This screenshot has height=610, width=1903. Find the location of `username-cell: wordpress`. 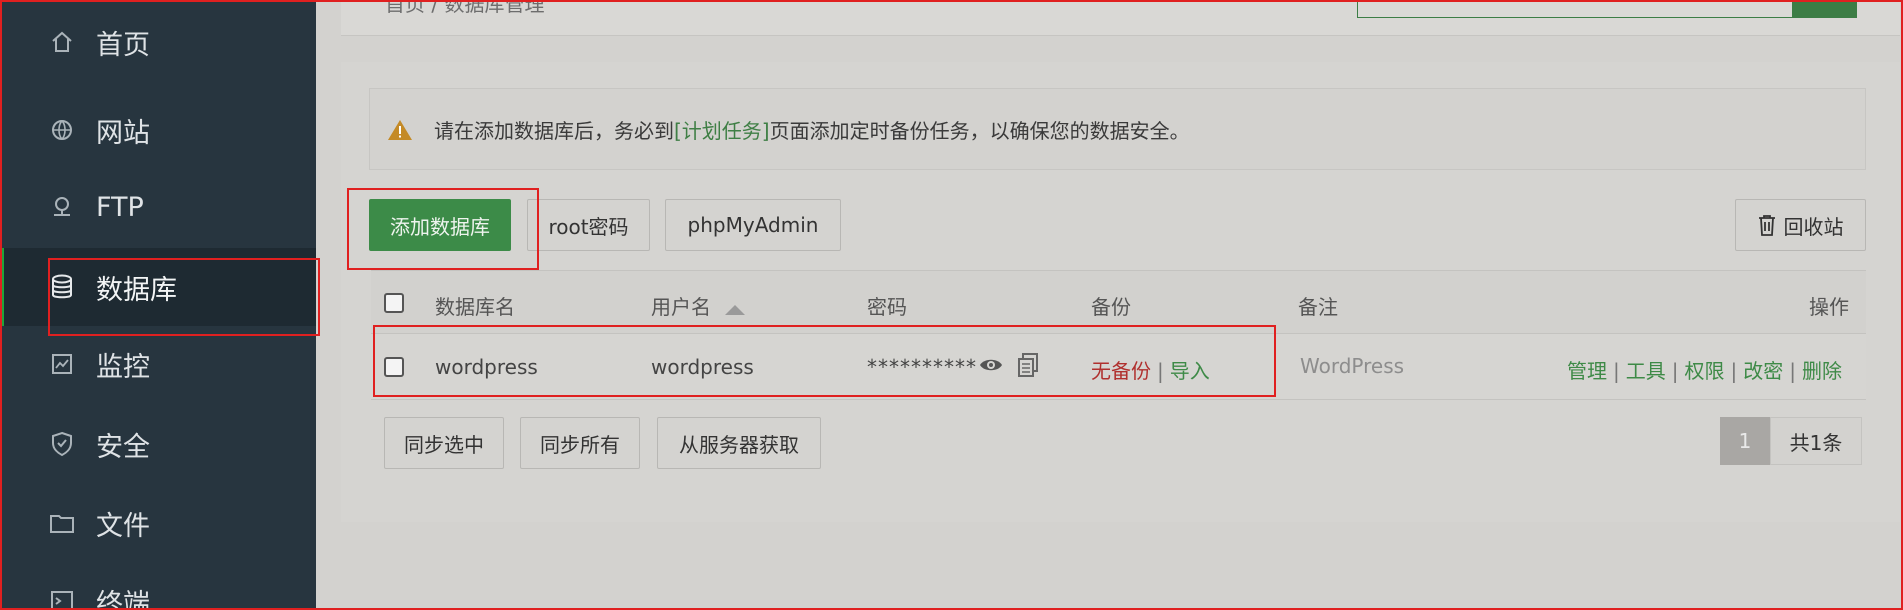

username-cell: wordpress is located at coordinates (702, 367).